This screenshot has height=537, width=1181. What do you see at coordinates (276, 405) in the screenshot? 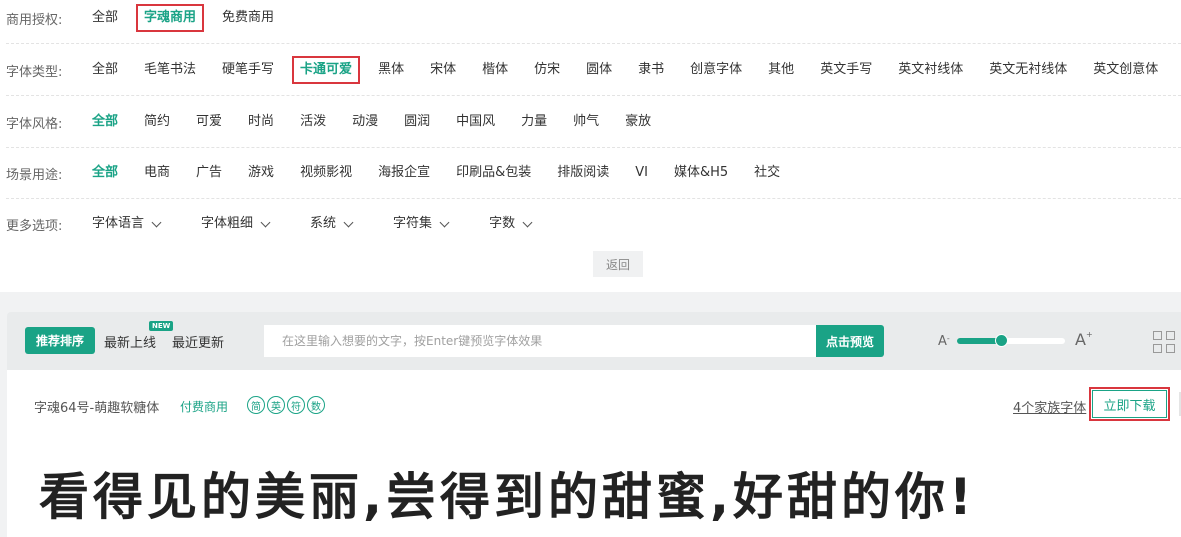
I see `charset-badge: 英` at bounding box center [276, 405].